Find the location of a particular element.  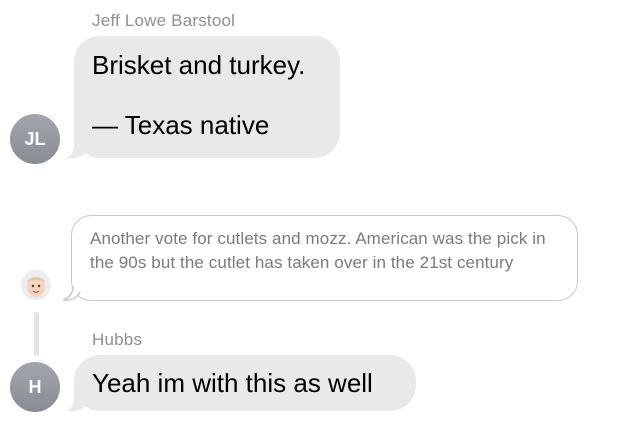

message-line-blank is located at coordinates (225, 95).